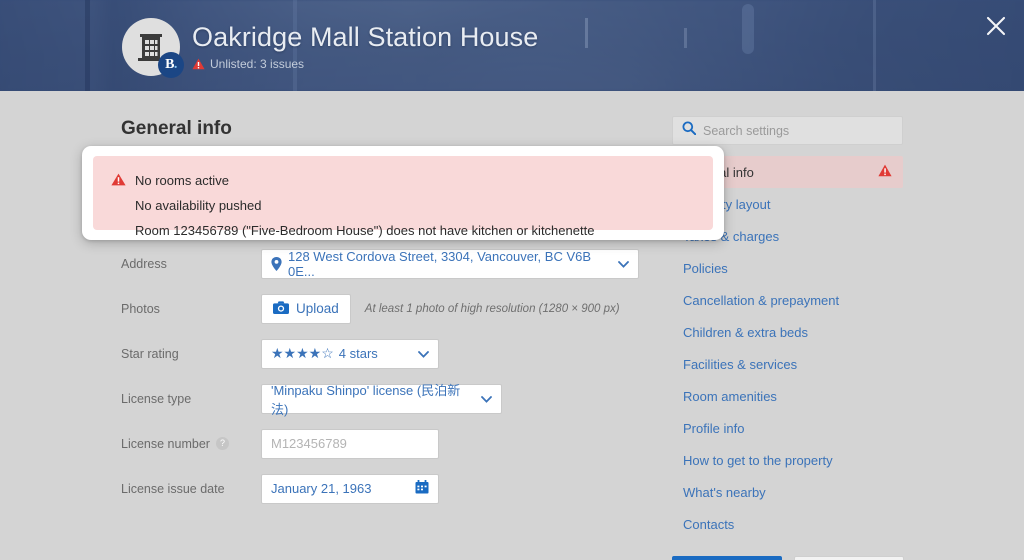  What do you see at coordinates (705, 268) in the screenshot?
I see `sidebar-item-label: Policies` at bounding box center [705, 268].